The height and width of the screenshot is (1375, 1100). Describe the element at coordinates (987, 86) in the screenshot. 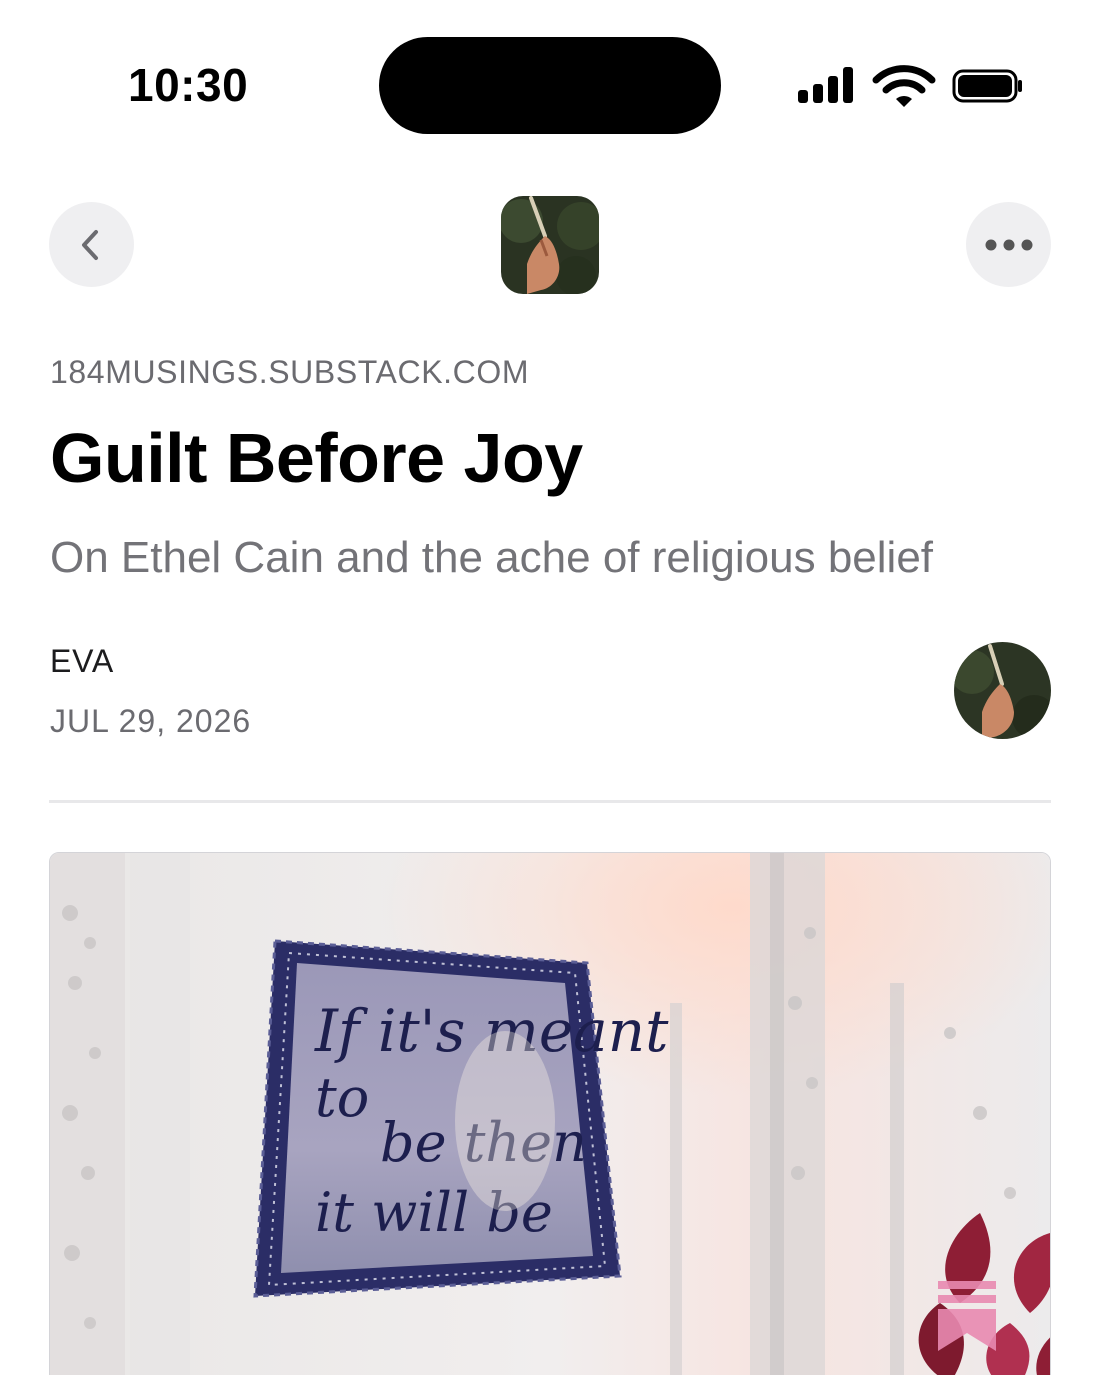

I see `battery-icon` at that location.